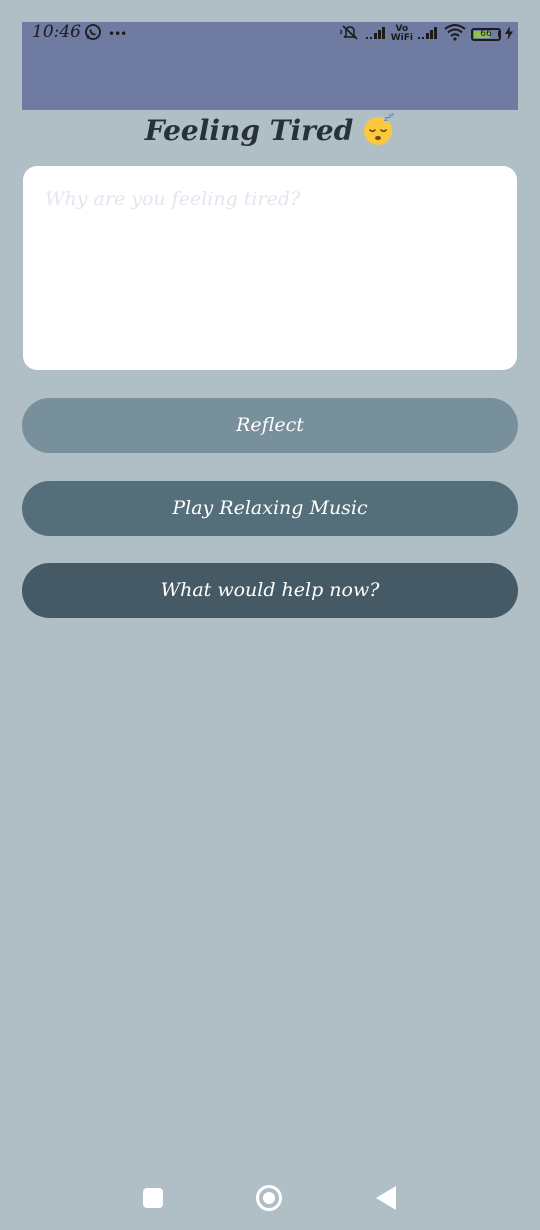  What do you see at coordinates (270, 66) in the screenshot?
I see `status-bar: 10:46 ••• Vo WiFi 66` at bounding box center [270, 66].